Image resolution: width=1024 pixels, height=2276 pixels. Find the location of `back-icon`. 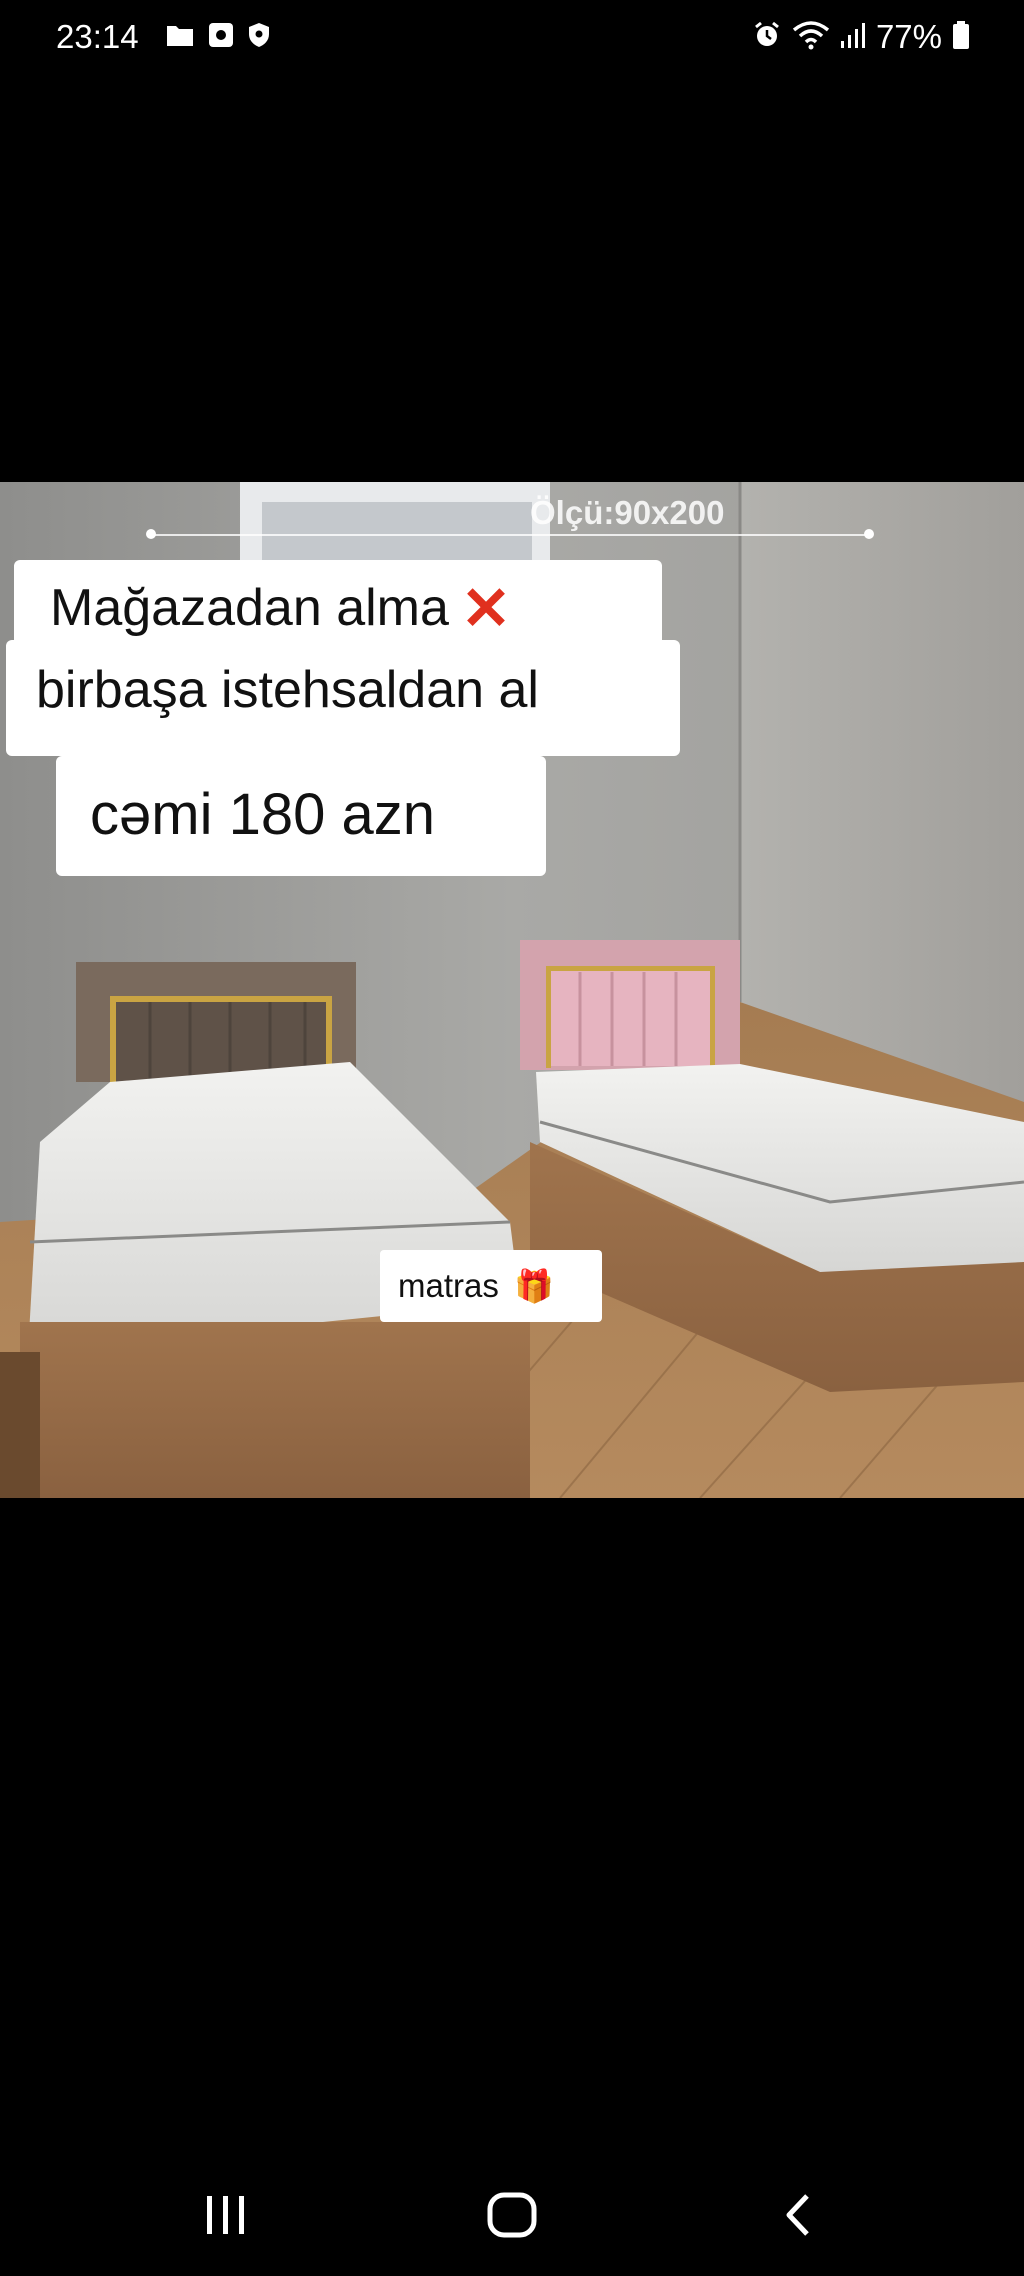

back-icon is located at coordinates (797, 2215).